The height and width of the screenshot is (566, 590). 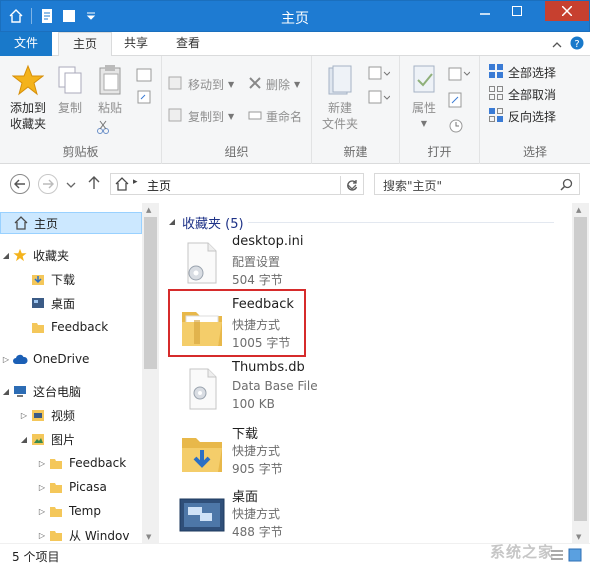 What do you see at coordinates (517, 11) in the screenshot?
I see `maximize-button` at bounding box center [517, 11].